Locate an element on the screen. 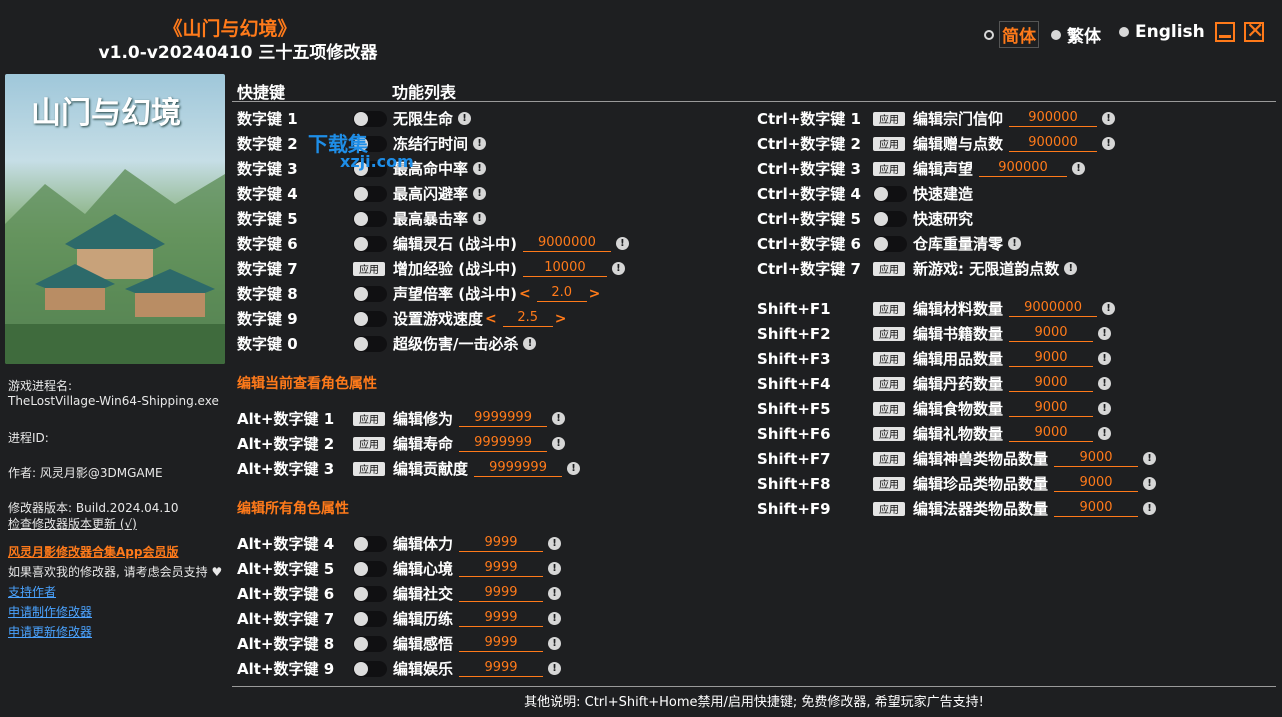 Image resolution: width=1282 pixels, height=717 pixels. support-author-link: 支持作者 is located at coordinates (32, 591).